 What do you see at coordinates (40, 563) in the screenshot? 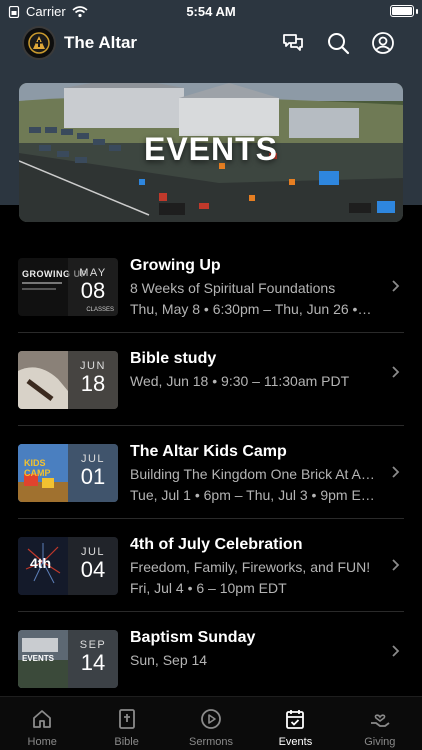
I see `thumbnail-caption: 4th` at bounding box center [40, 563].